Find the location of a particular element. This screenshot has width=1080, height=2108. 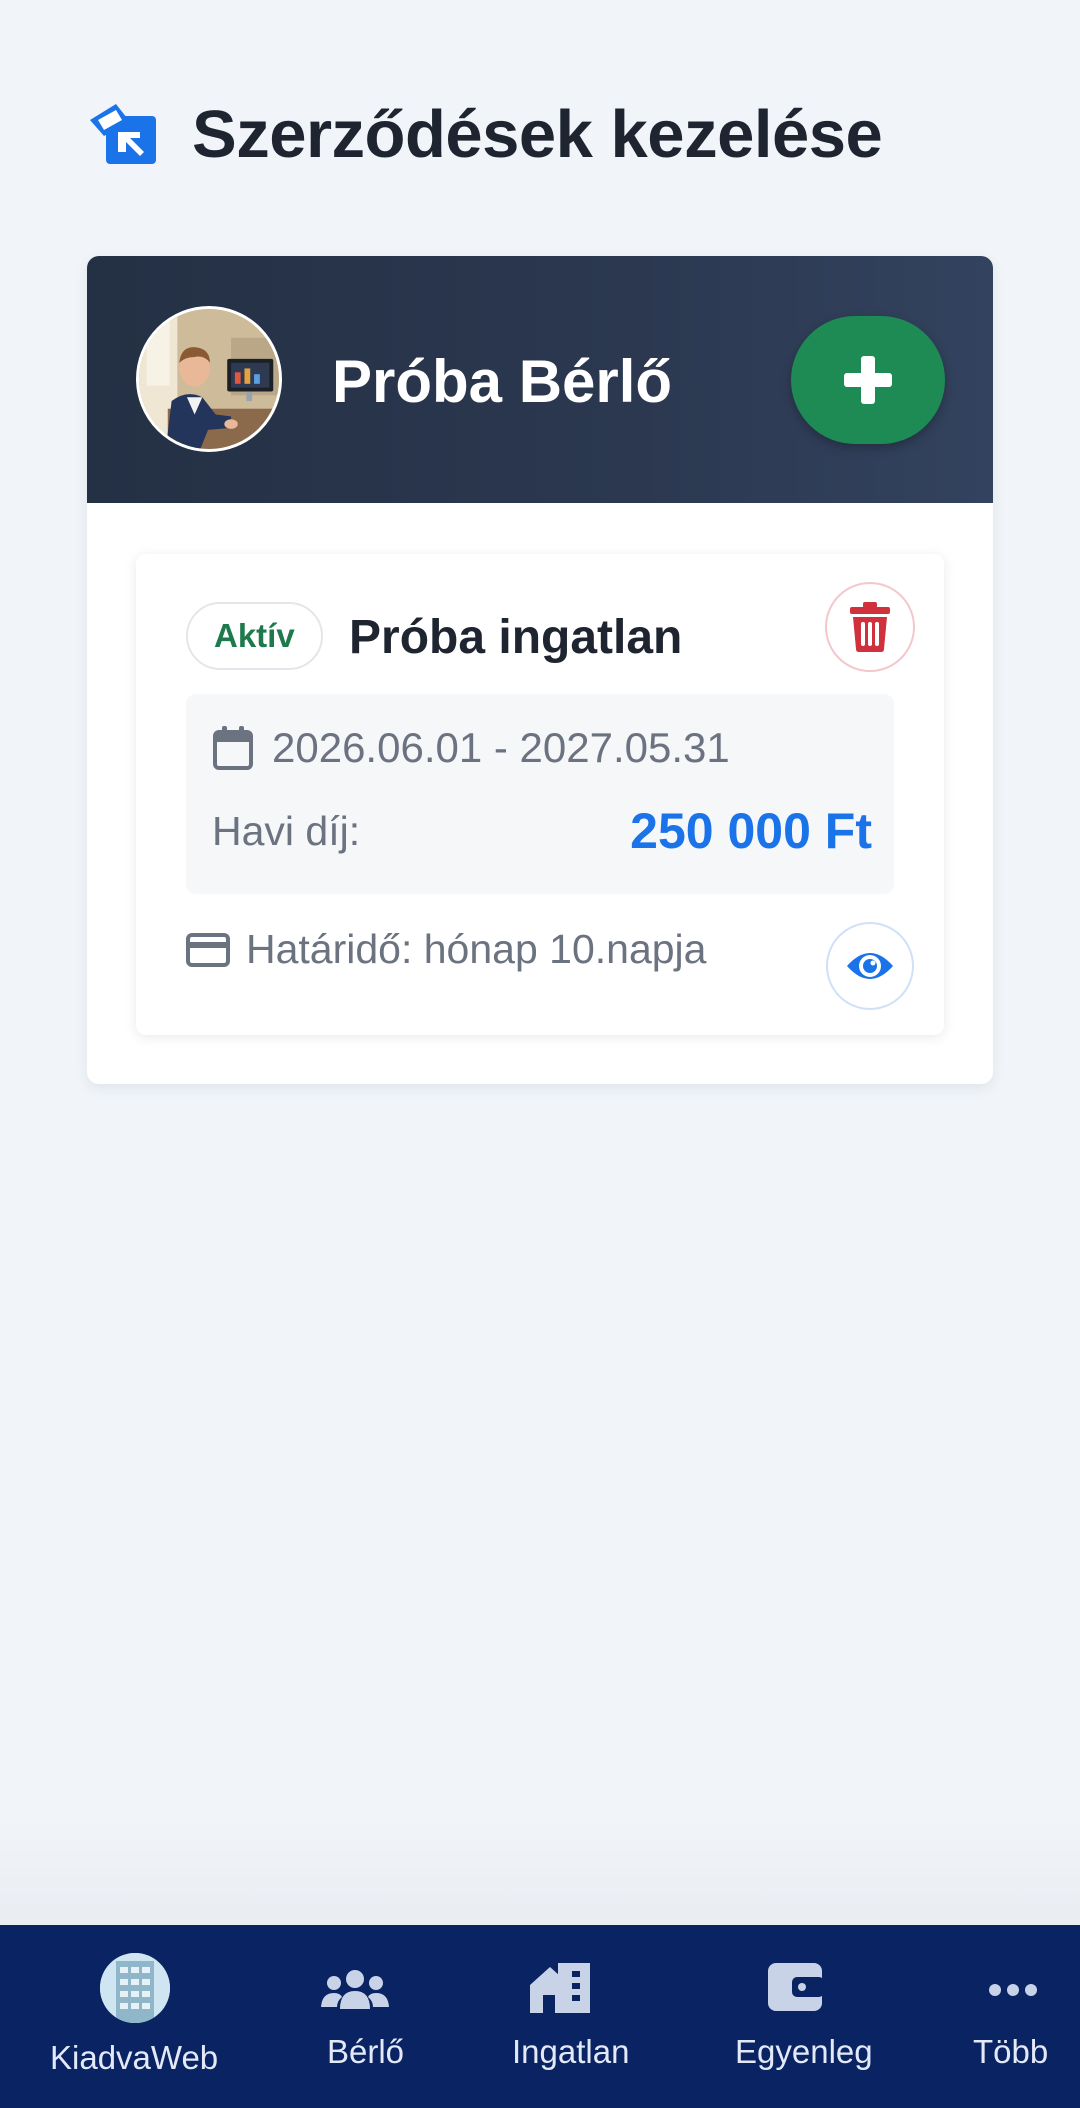

avatar-photo is located at coordinates (209, 379).